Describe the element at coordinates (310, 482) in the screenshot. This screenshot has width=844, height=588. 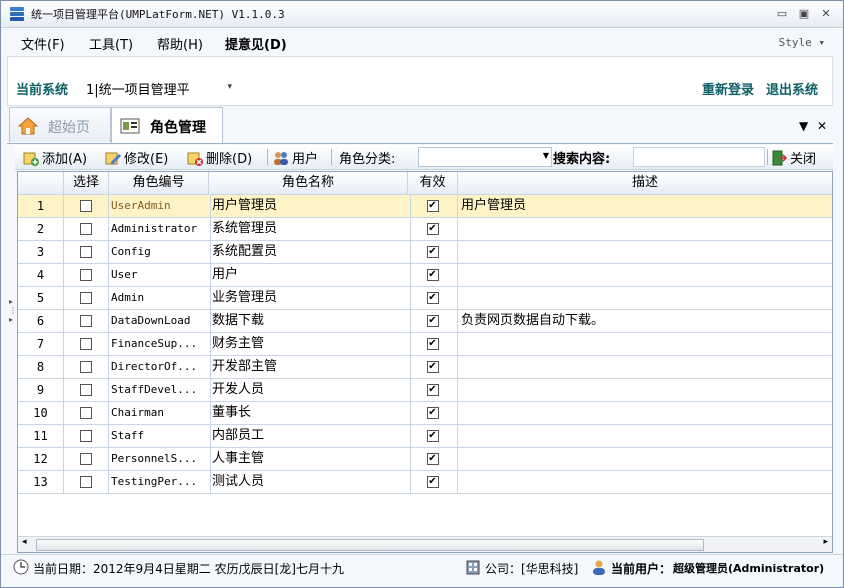
I see `role-name-cell: 测试人员` at that location.